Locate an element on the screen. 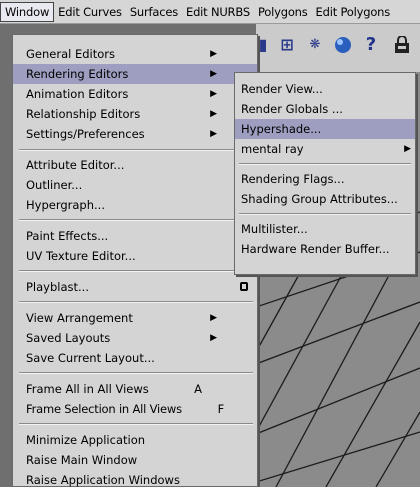 Image resolution: width=420 pixels, height=487 pixels. shortcut-key: A is located at coordinates (198, 389).